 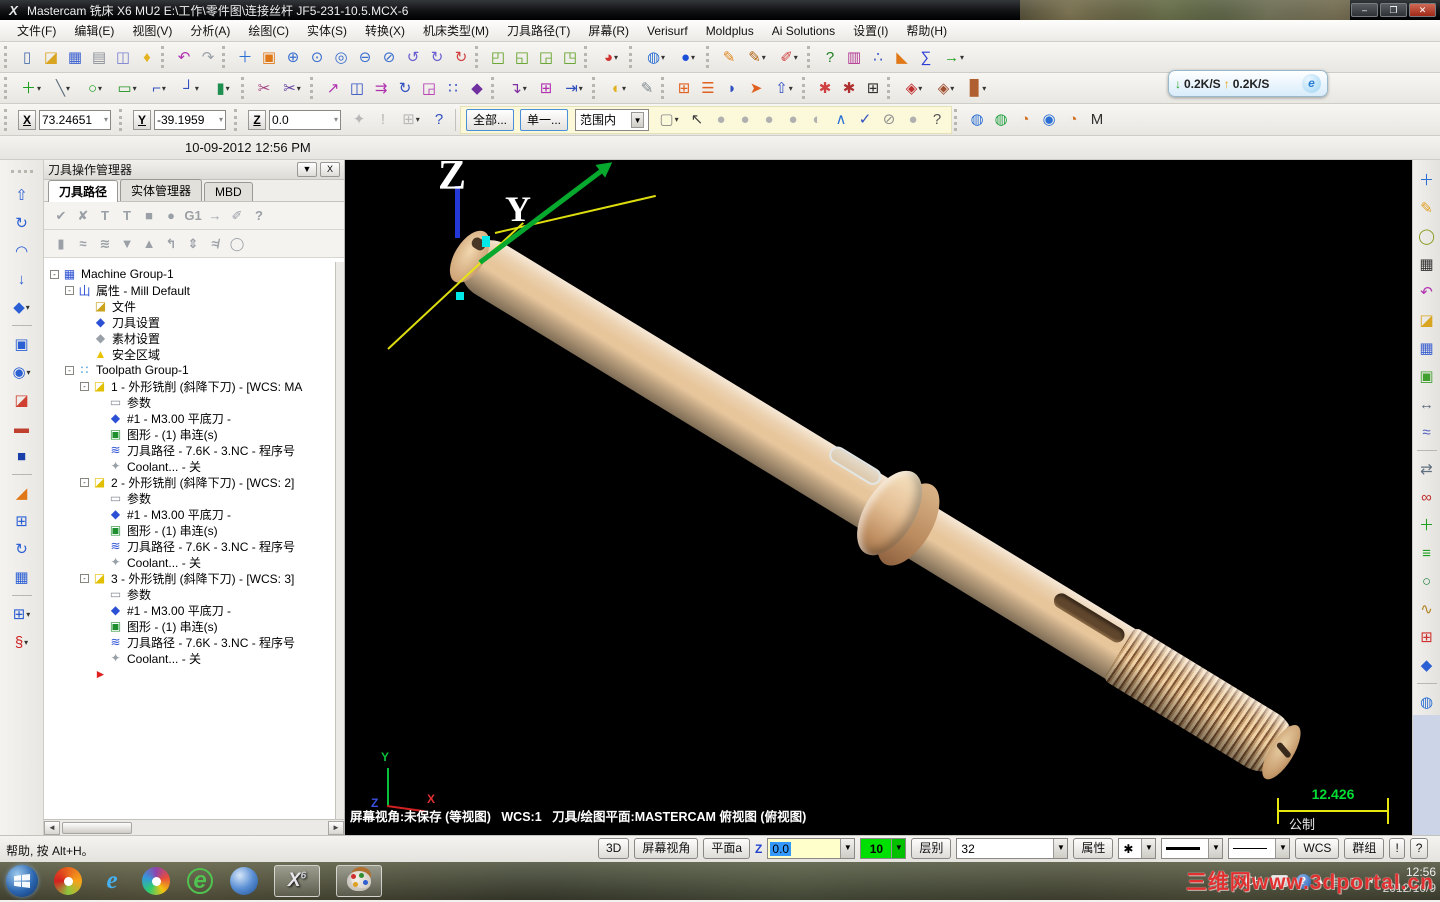 What do you see at coordinates (546, 57) in the screenshot?
I see `side-view-icon: ◲` at bounding box center [546, 57].